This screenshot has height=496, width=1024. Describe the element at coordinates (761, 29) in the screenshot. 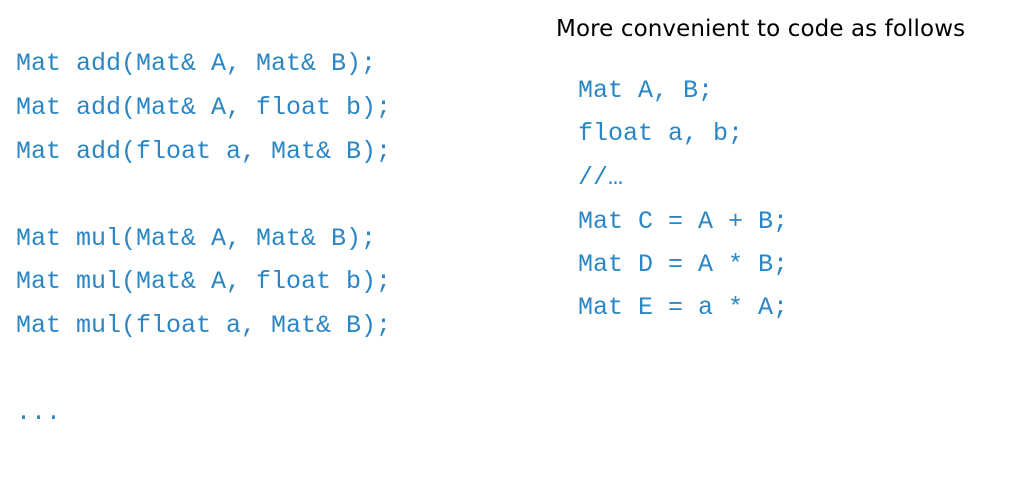

I see `slide-heading: More convenient to code as follows` at that location.